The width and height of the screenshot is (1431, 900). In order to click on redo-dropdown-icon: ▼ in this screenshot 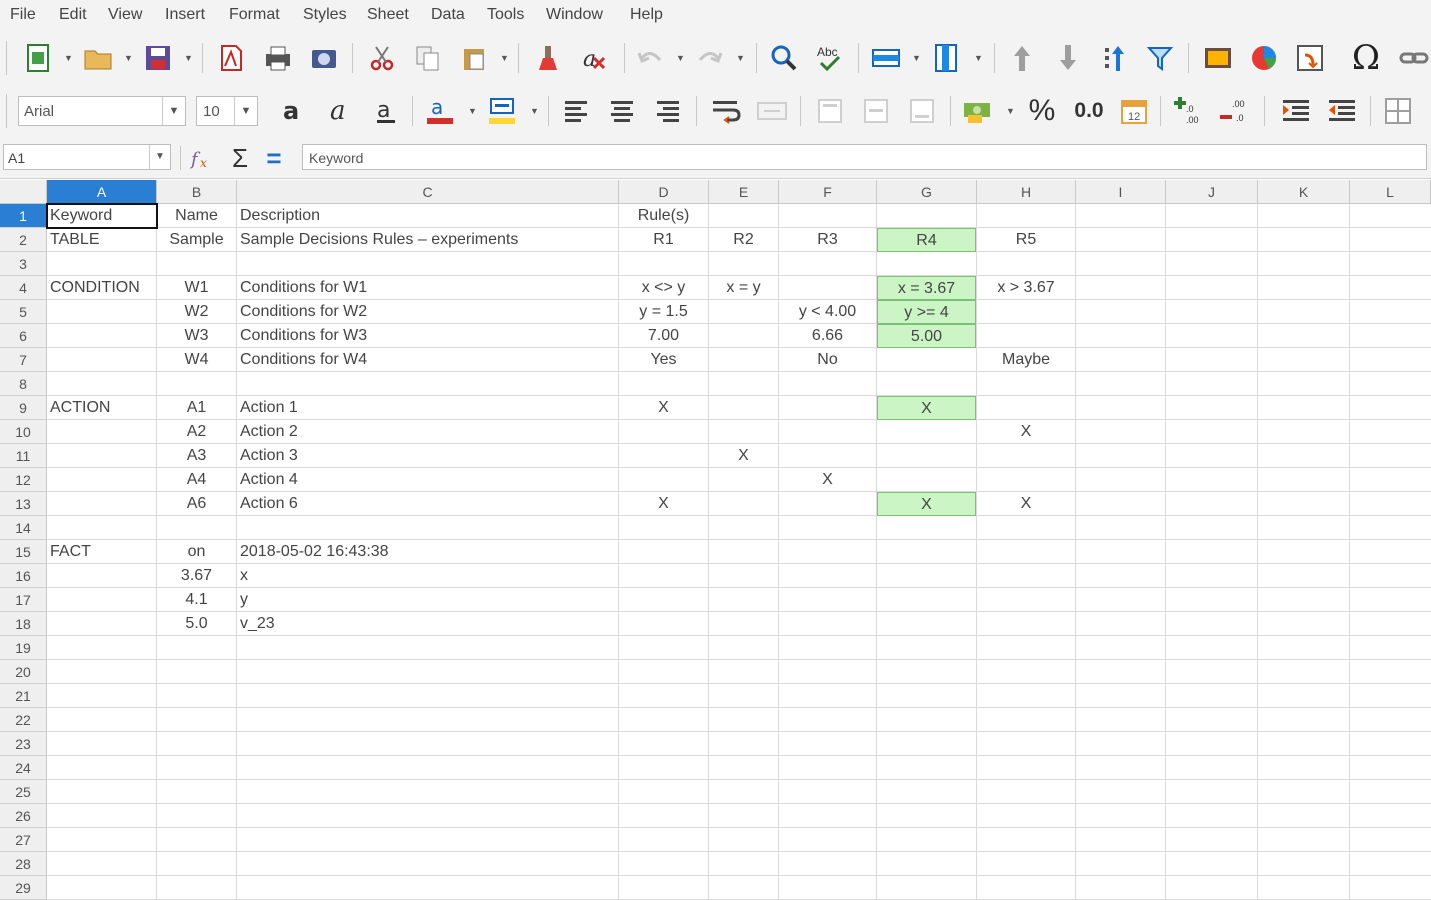, I will do `click(740, 58)`.